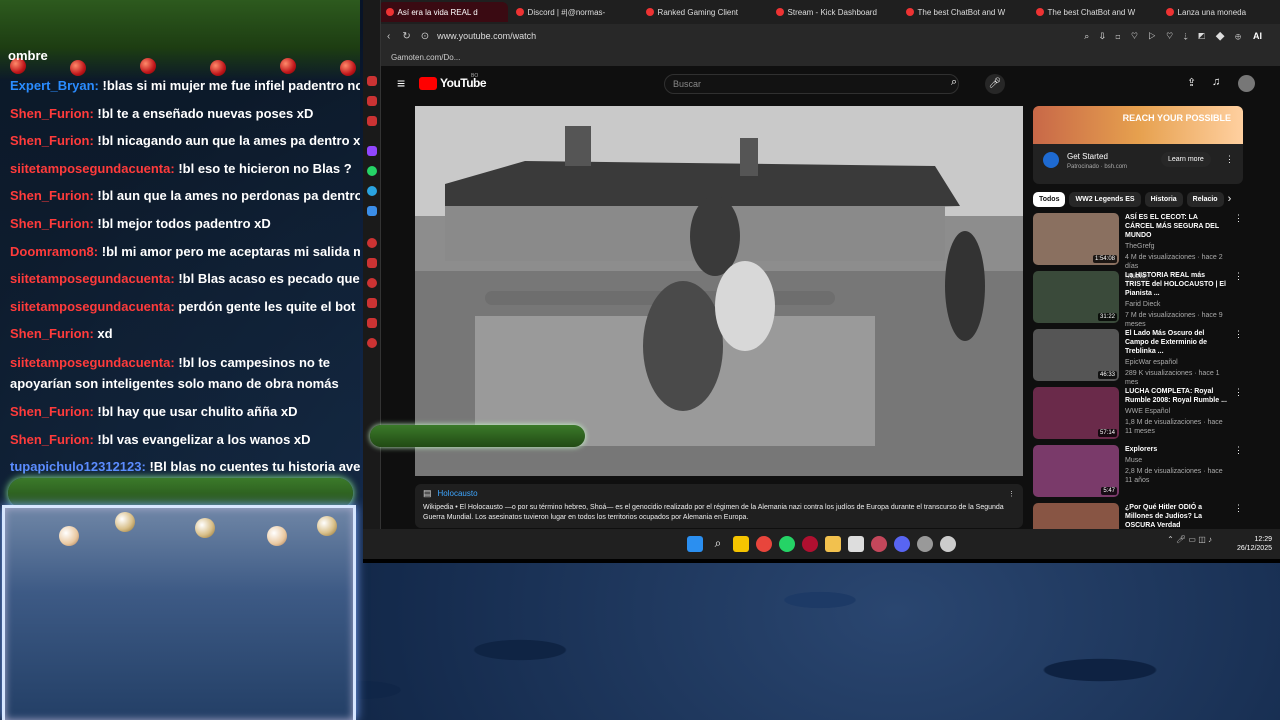 The width and height of the screenshot is (1280, 720). What do you see at coordinates (810, 544) in the screenshot?
I see `opera-icon` at bounding box center [810, 544].